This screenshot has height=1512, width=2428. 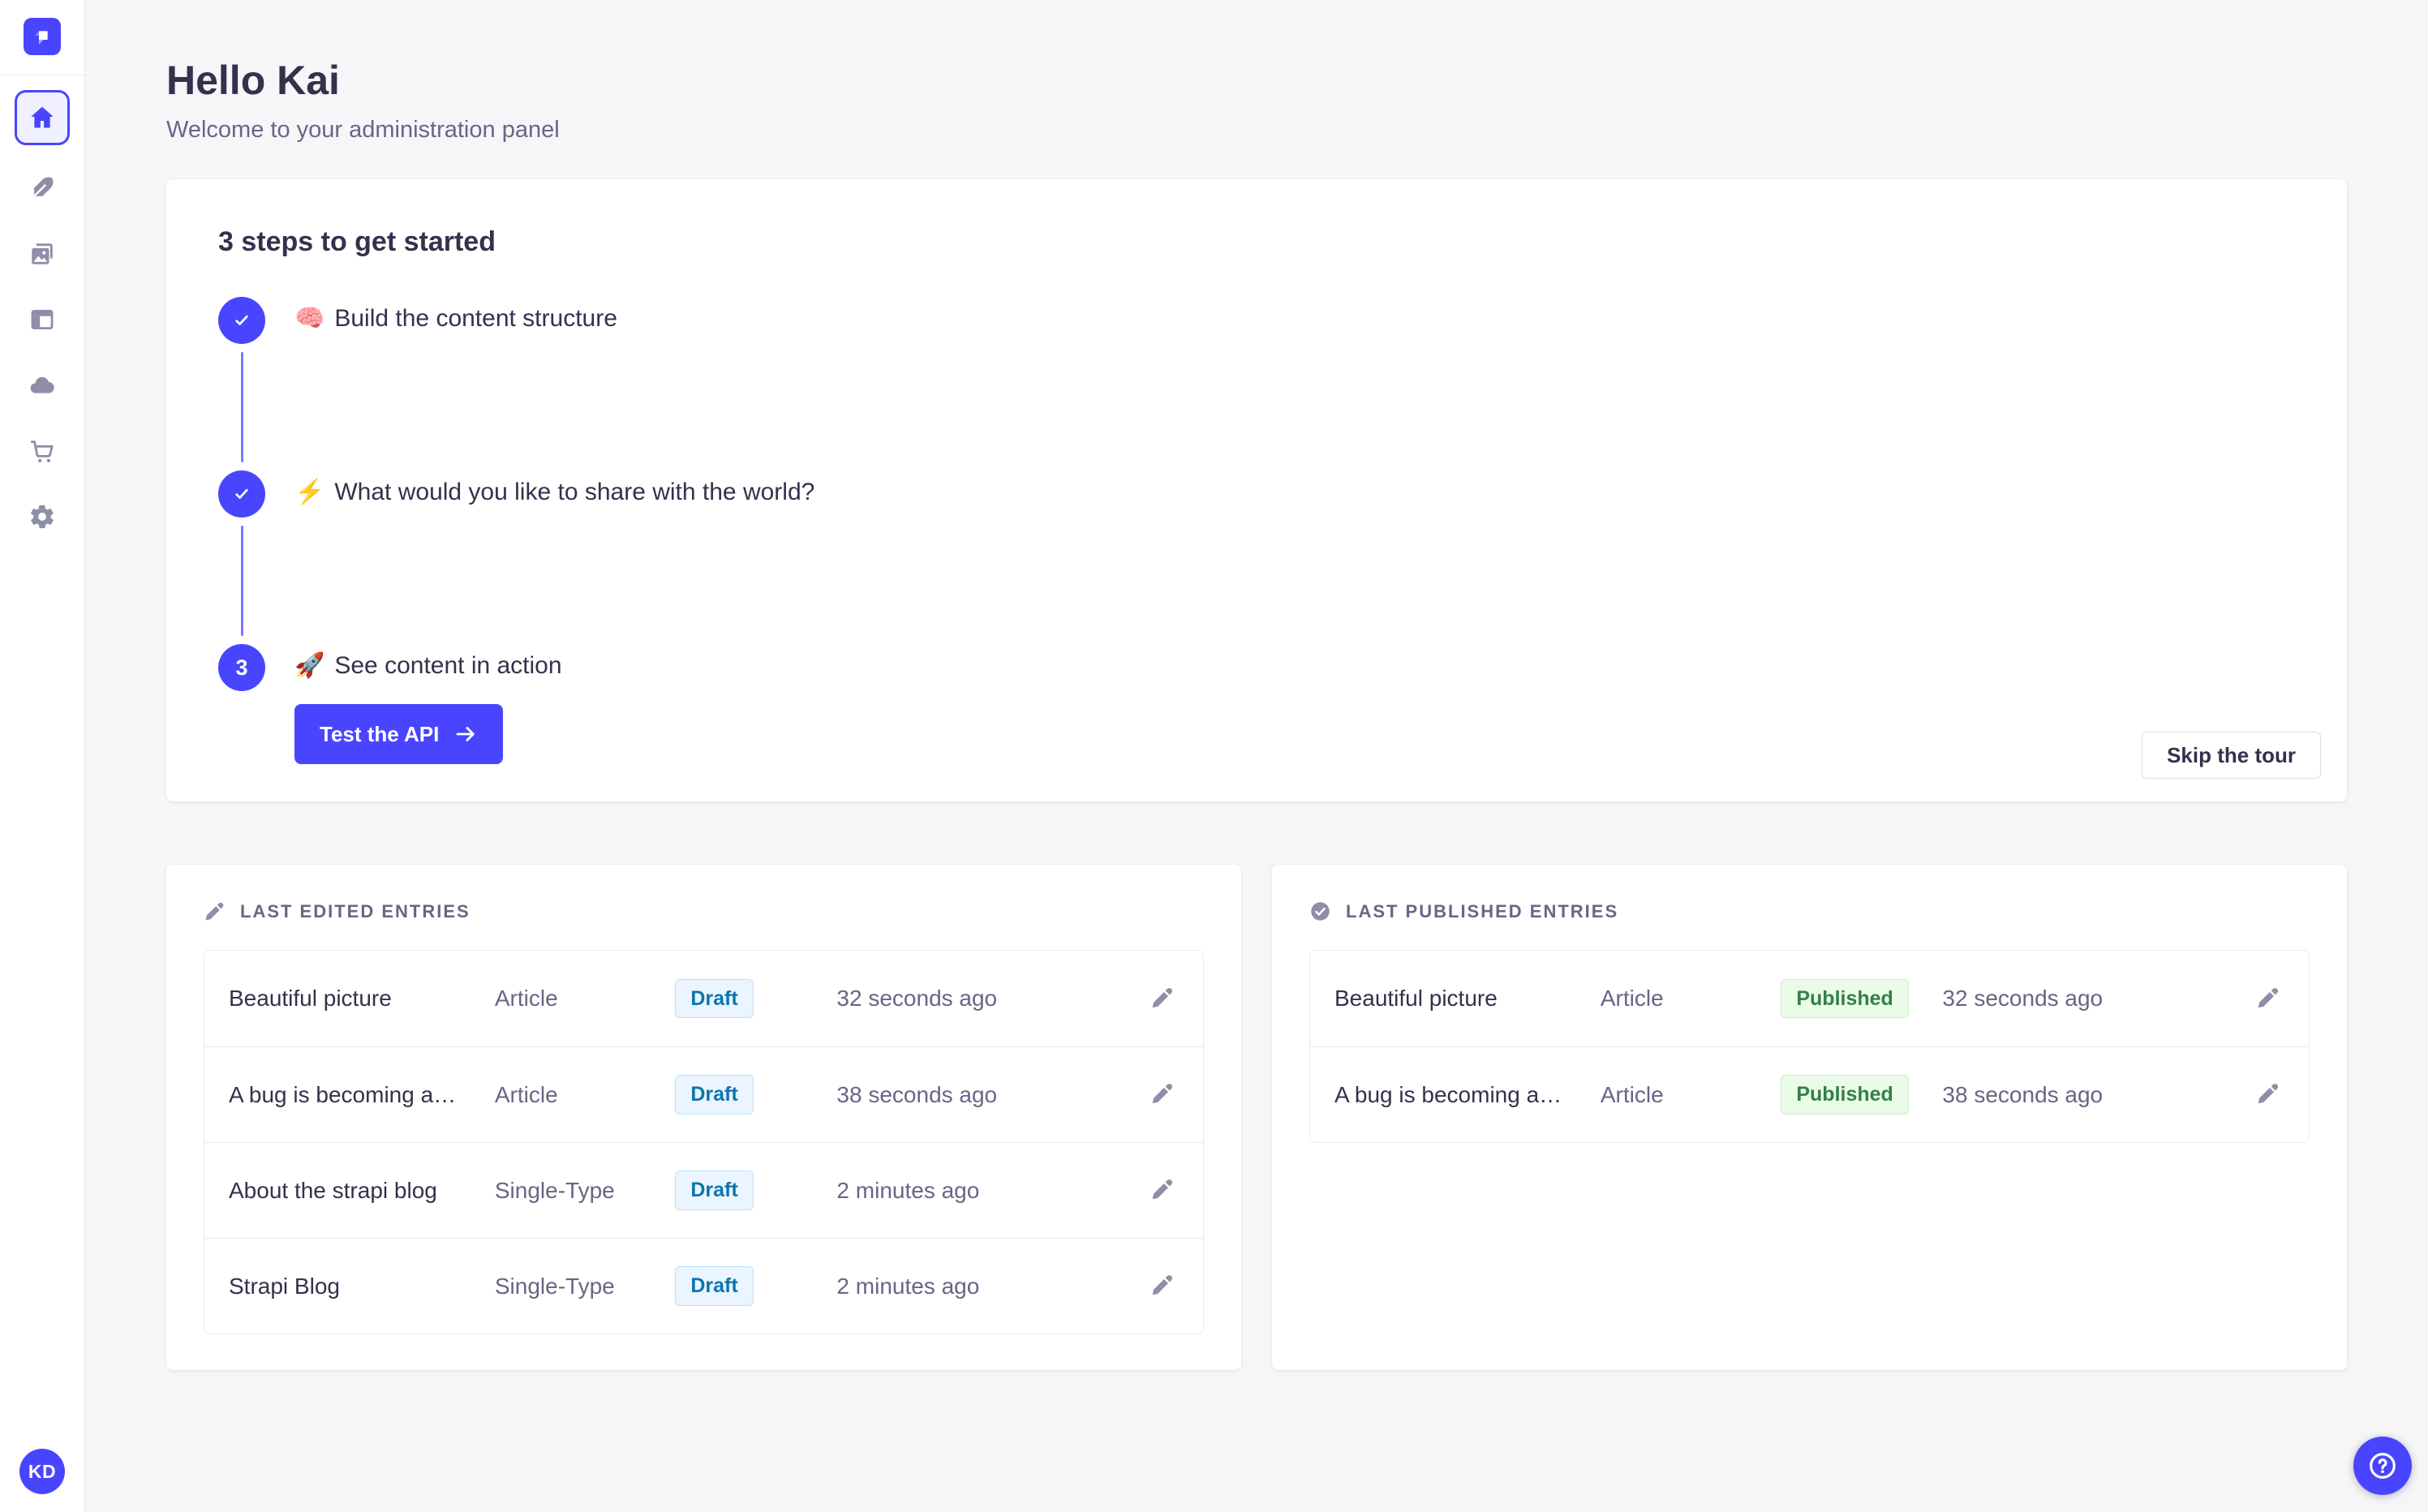 I want to click on help-button, so click(x=2382, y=1466).